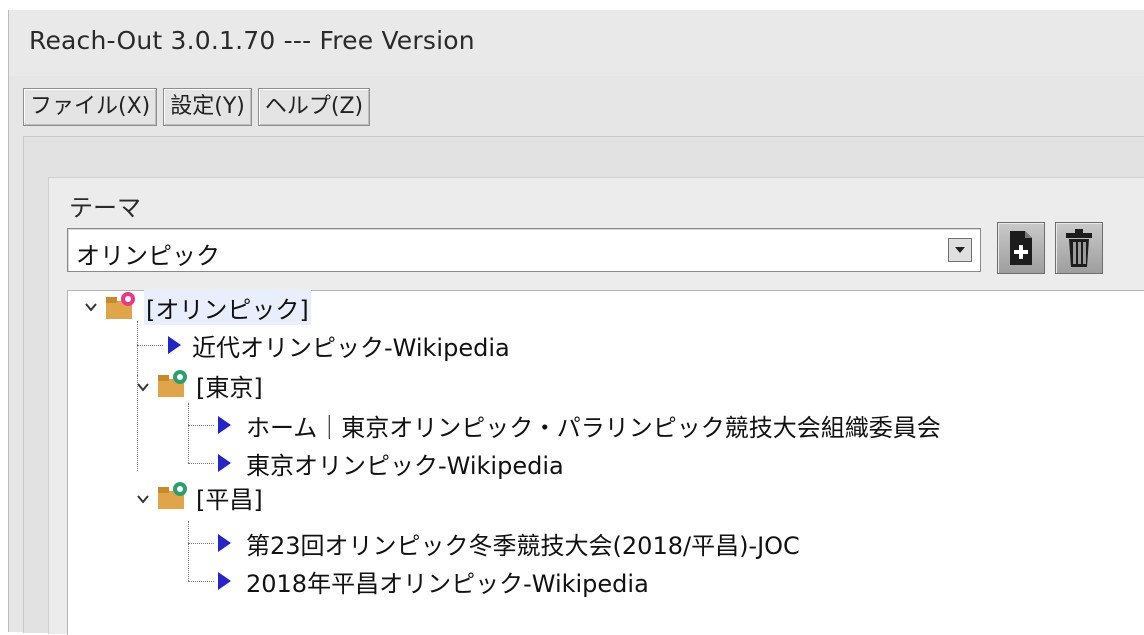 This screenshot has height=635, width=1144. I want to click on tree-node-label: [平昌], so click(229, 499).